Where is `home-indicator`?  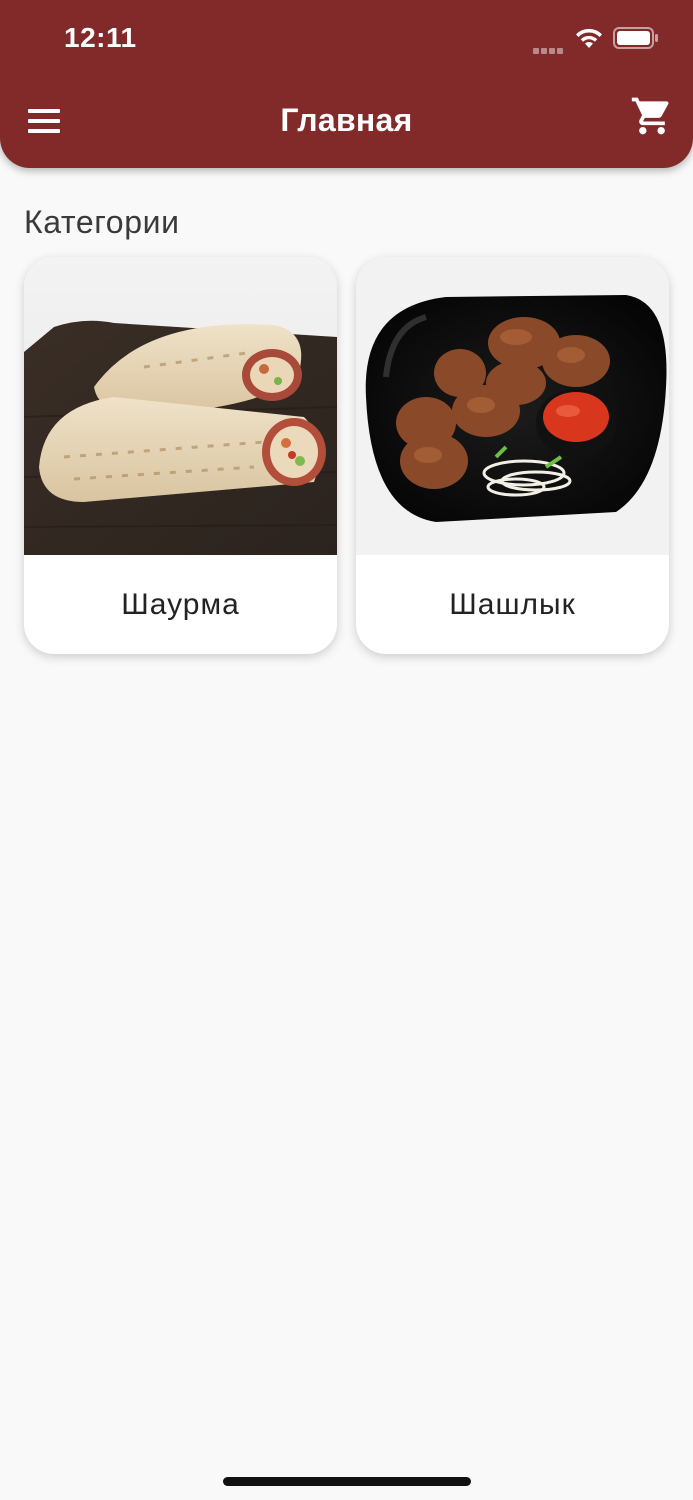 home-indicator is located at coordinates (347, 1481).